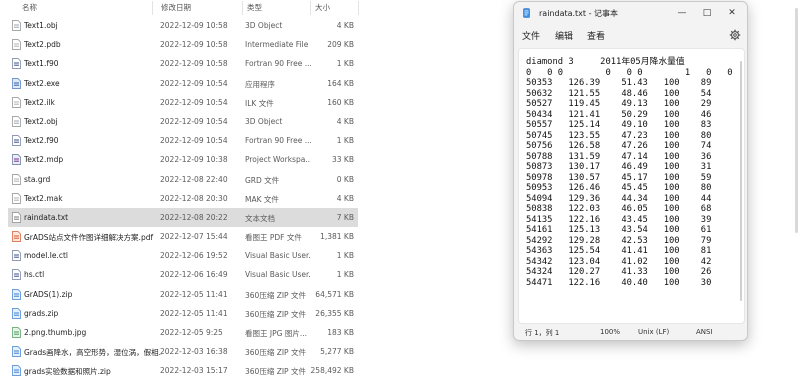  I want to click on file-date: 2022-12-09 10:38, so click(194, 160).